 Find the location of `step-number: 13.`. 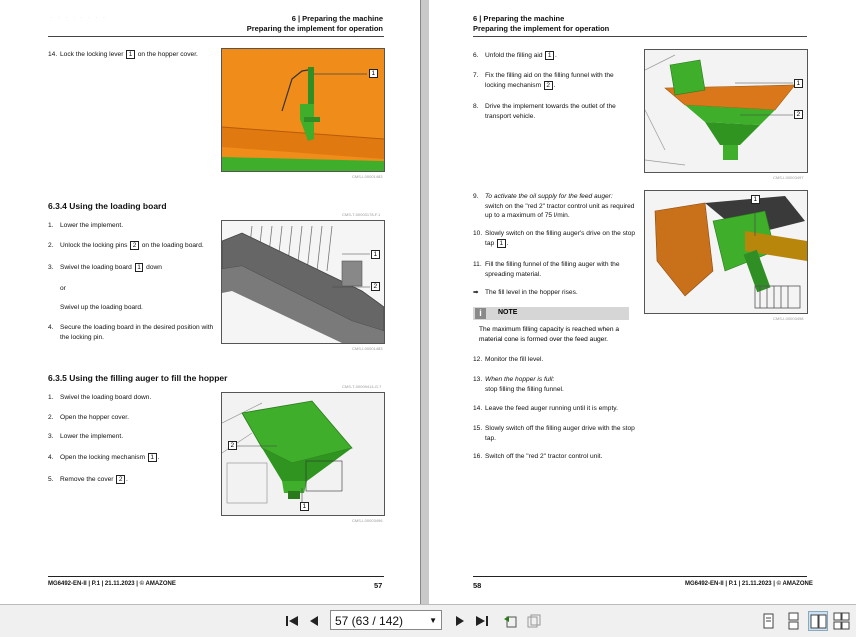

step-number: 13. is located at coordinates (478, 379).